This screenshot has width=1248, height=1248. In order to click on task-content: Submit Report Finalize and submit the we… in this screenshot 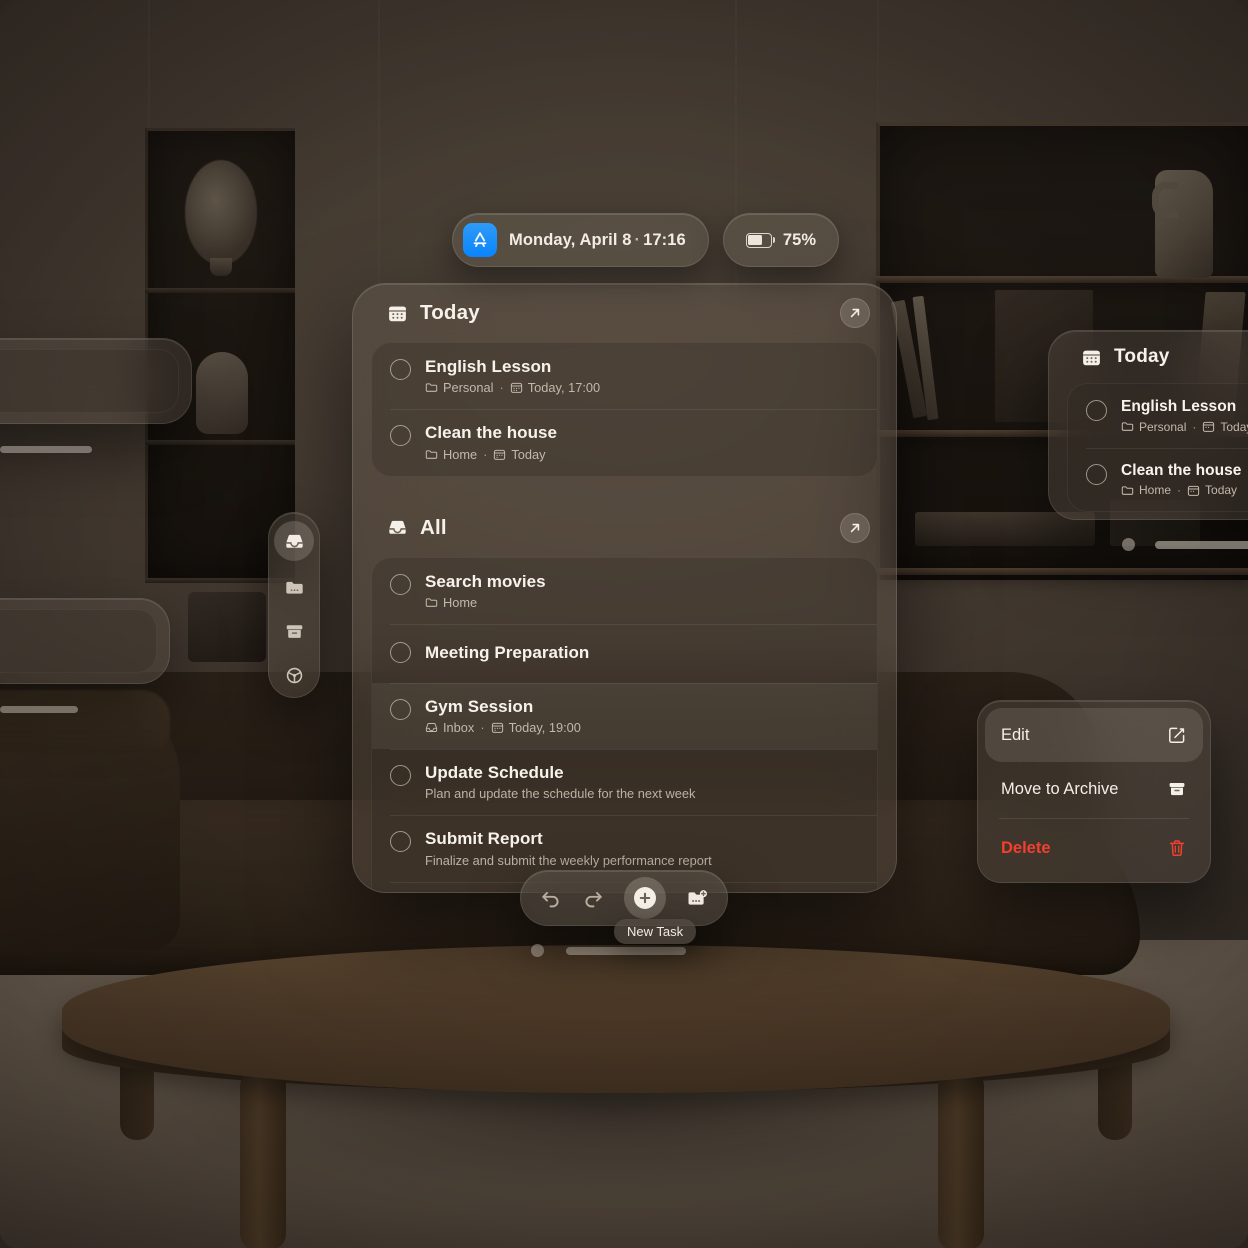, I will do `click(642, 847)`.